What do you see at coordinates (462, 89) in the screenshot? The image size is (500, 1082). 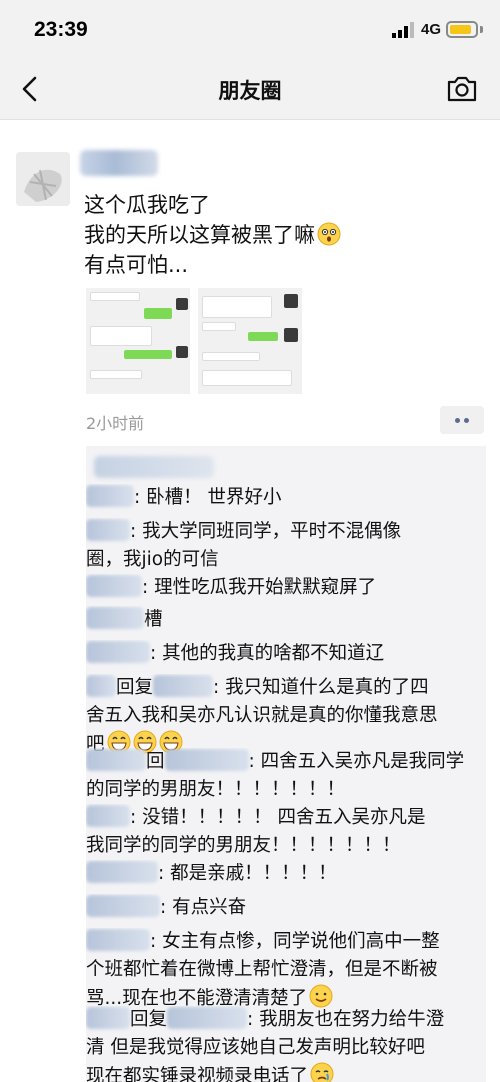 I see `camera-icon` at bounding box center [462, 89].